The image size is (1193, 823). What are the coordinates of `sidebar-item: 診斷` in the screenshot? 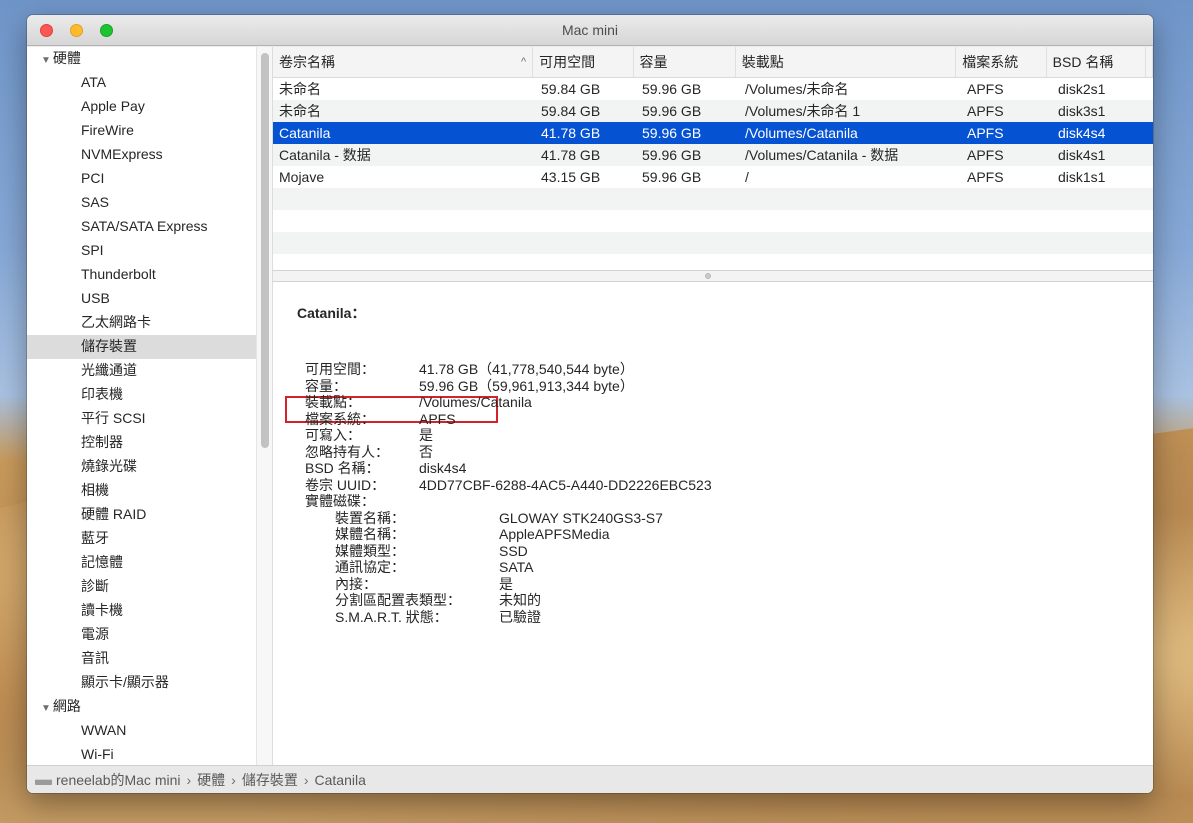 It's located at (141, 587).